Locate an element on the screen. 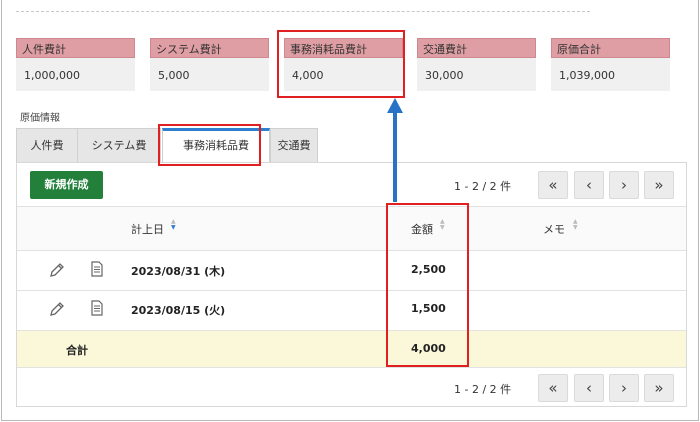 The width and height of the screenshot is (700, 422). summary-value: 30,000 is located at coordinates (444, 75).